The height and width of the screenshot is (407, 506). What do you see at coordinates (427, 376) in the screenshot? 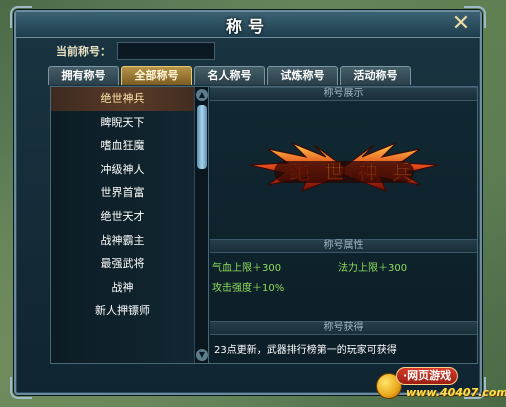
I see `watermark-badge: ·网页游戏` at bounding box center [427, 376].